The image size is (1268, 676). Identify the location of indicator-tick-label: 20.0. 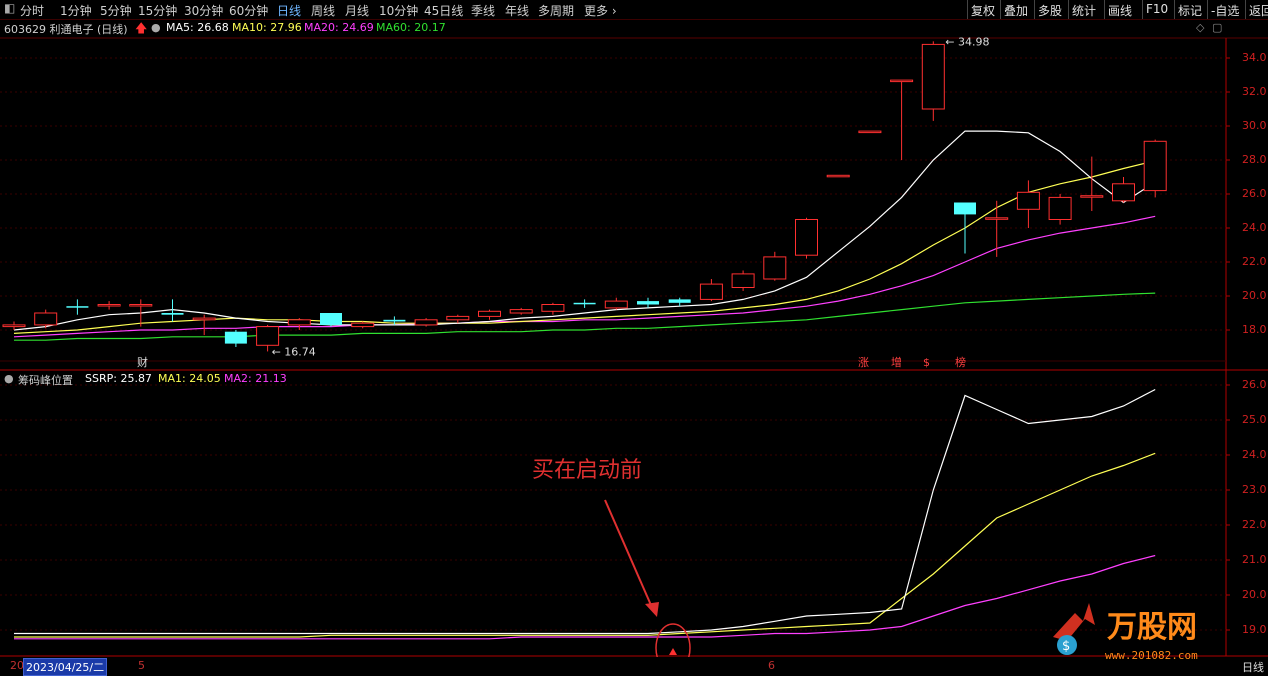
(1254, 594).